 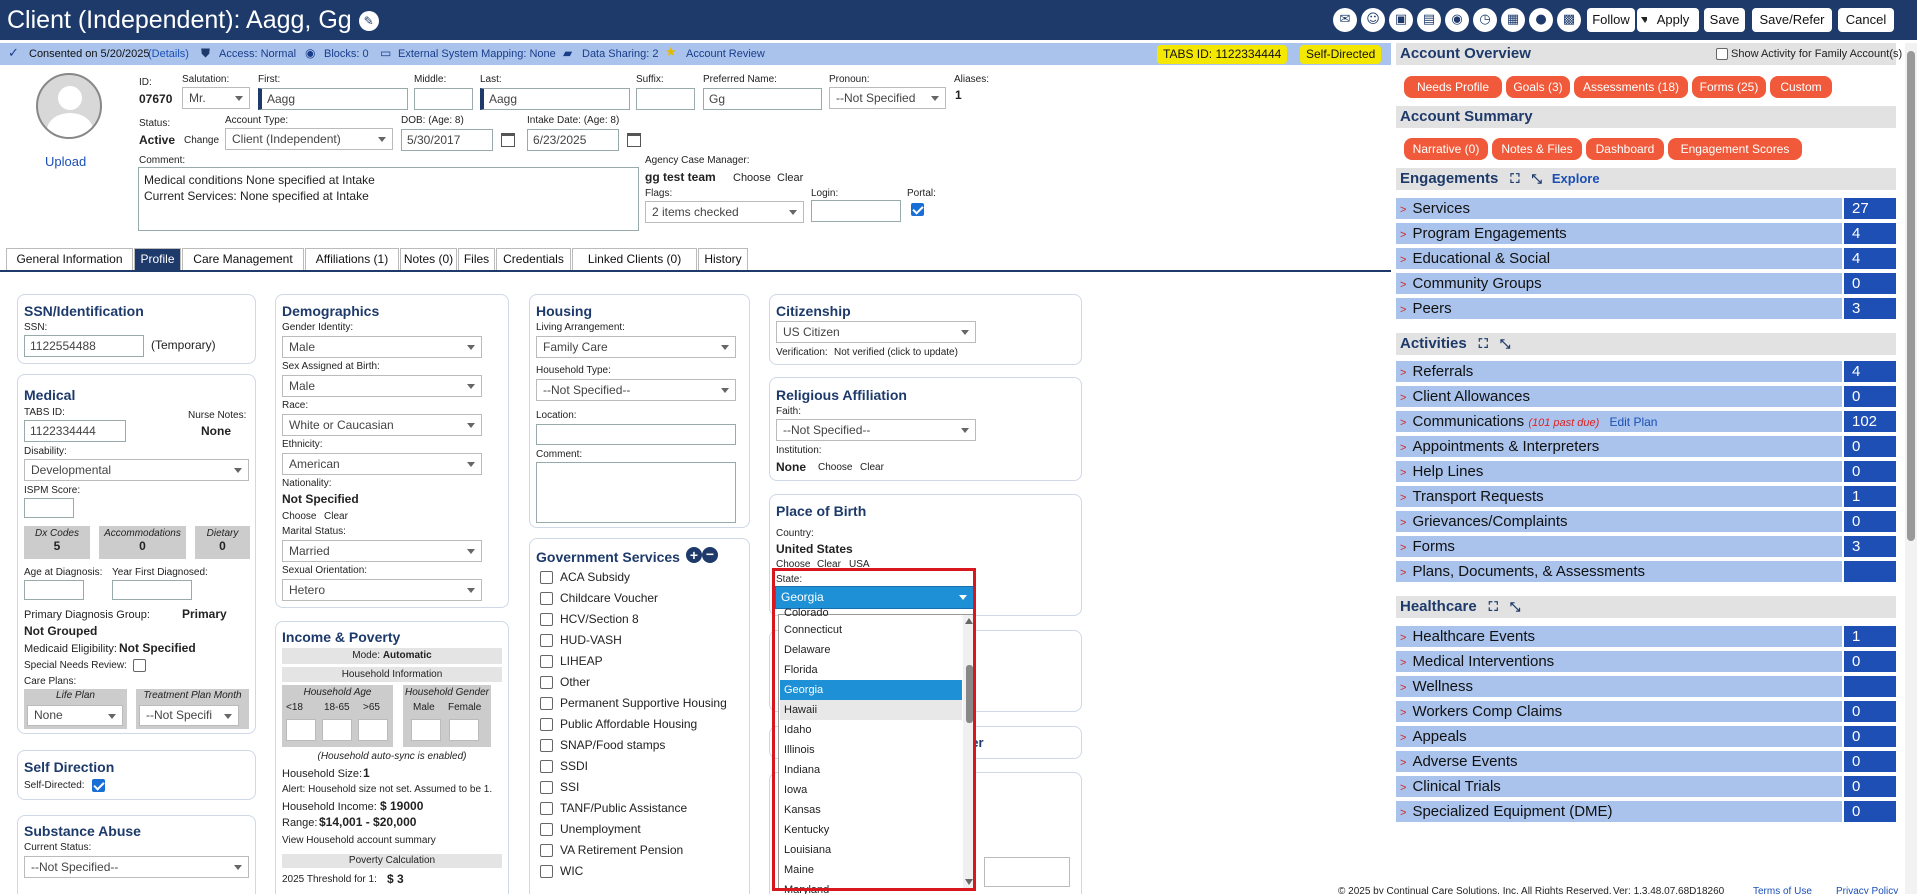 I want to click on sex-select: Male, so click(x=382, y=386).